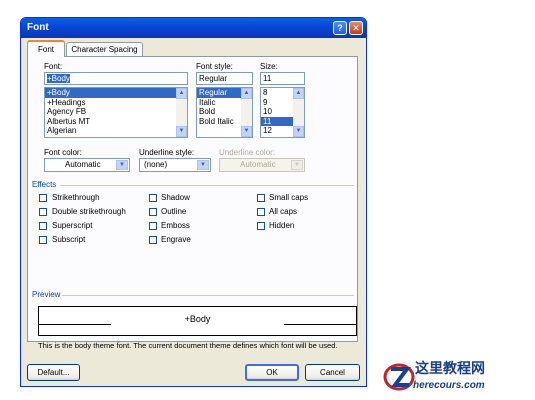  I want to click on all-caps-label: All caps, so click(283, 211).